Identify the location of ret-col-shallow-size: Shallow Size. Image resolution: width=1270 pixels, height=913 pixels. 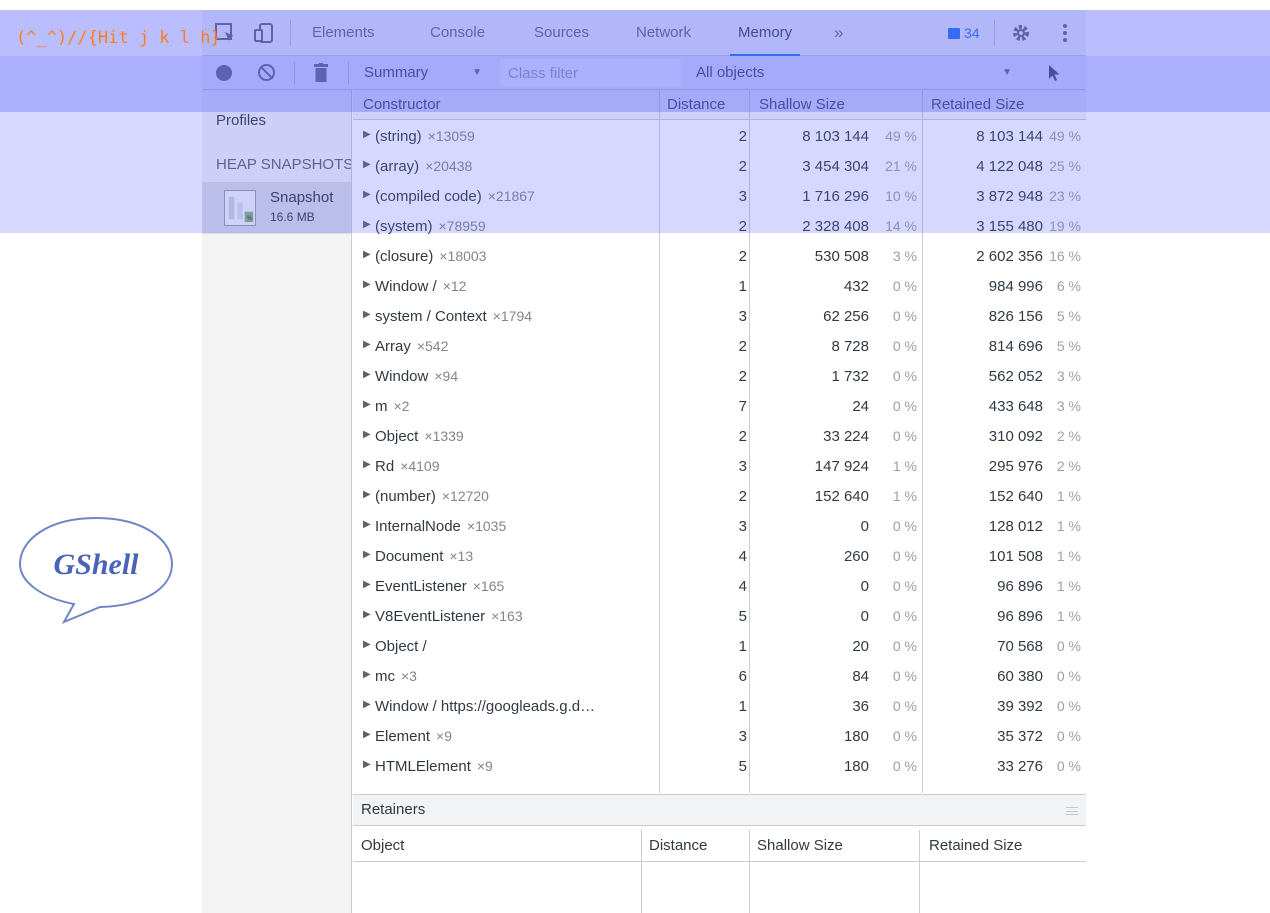
(800, 846).